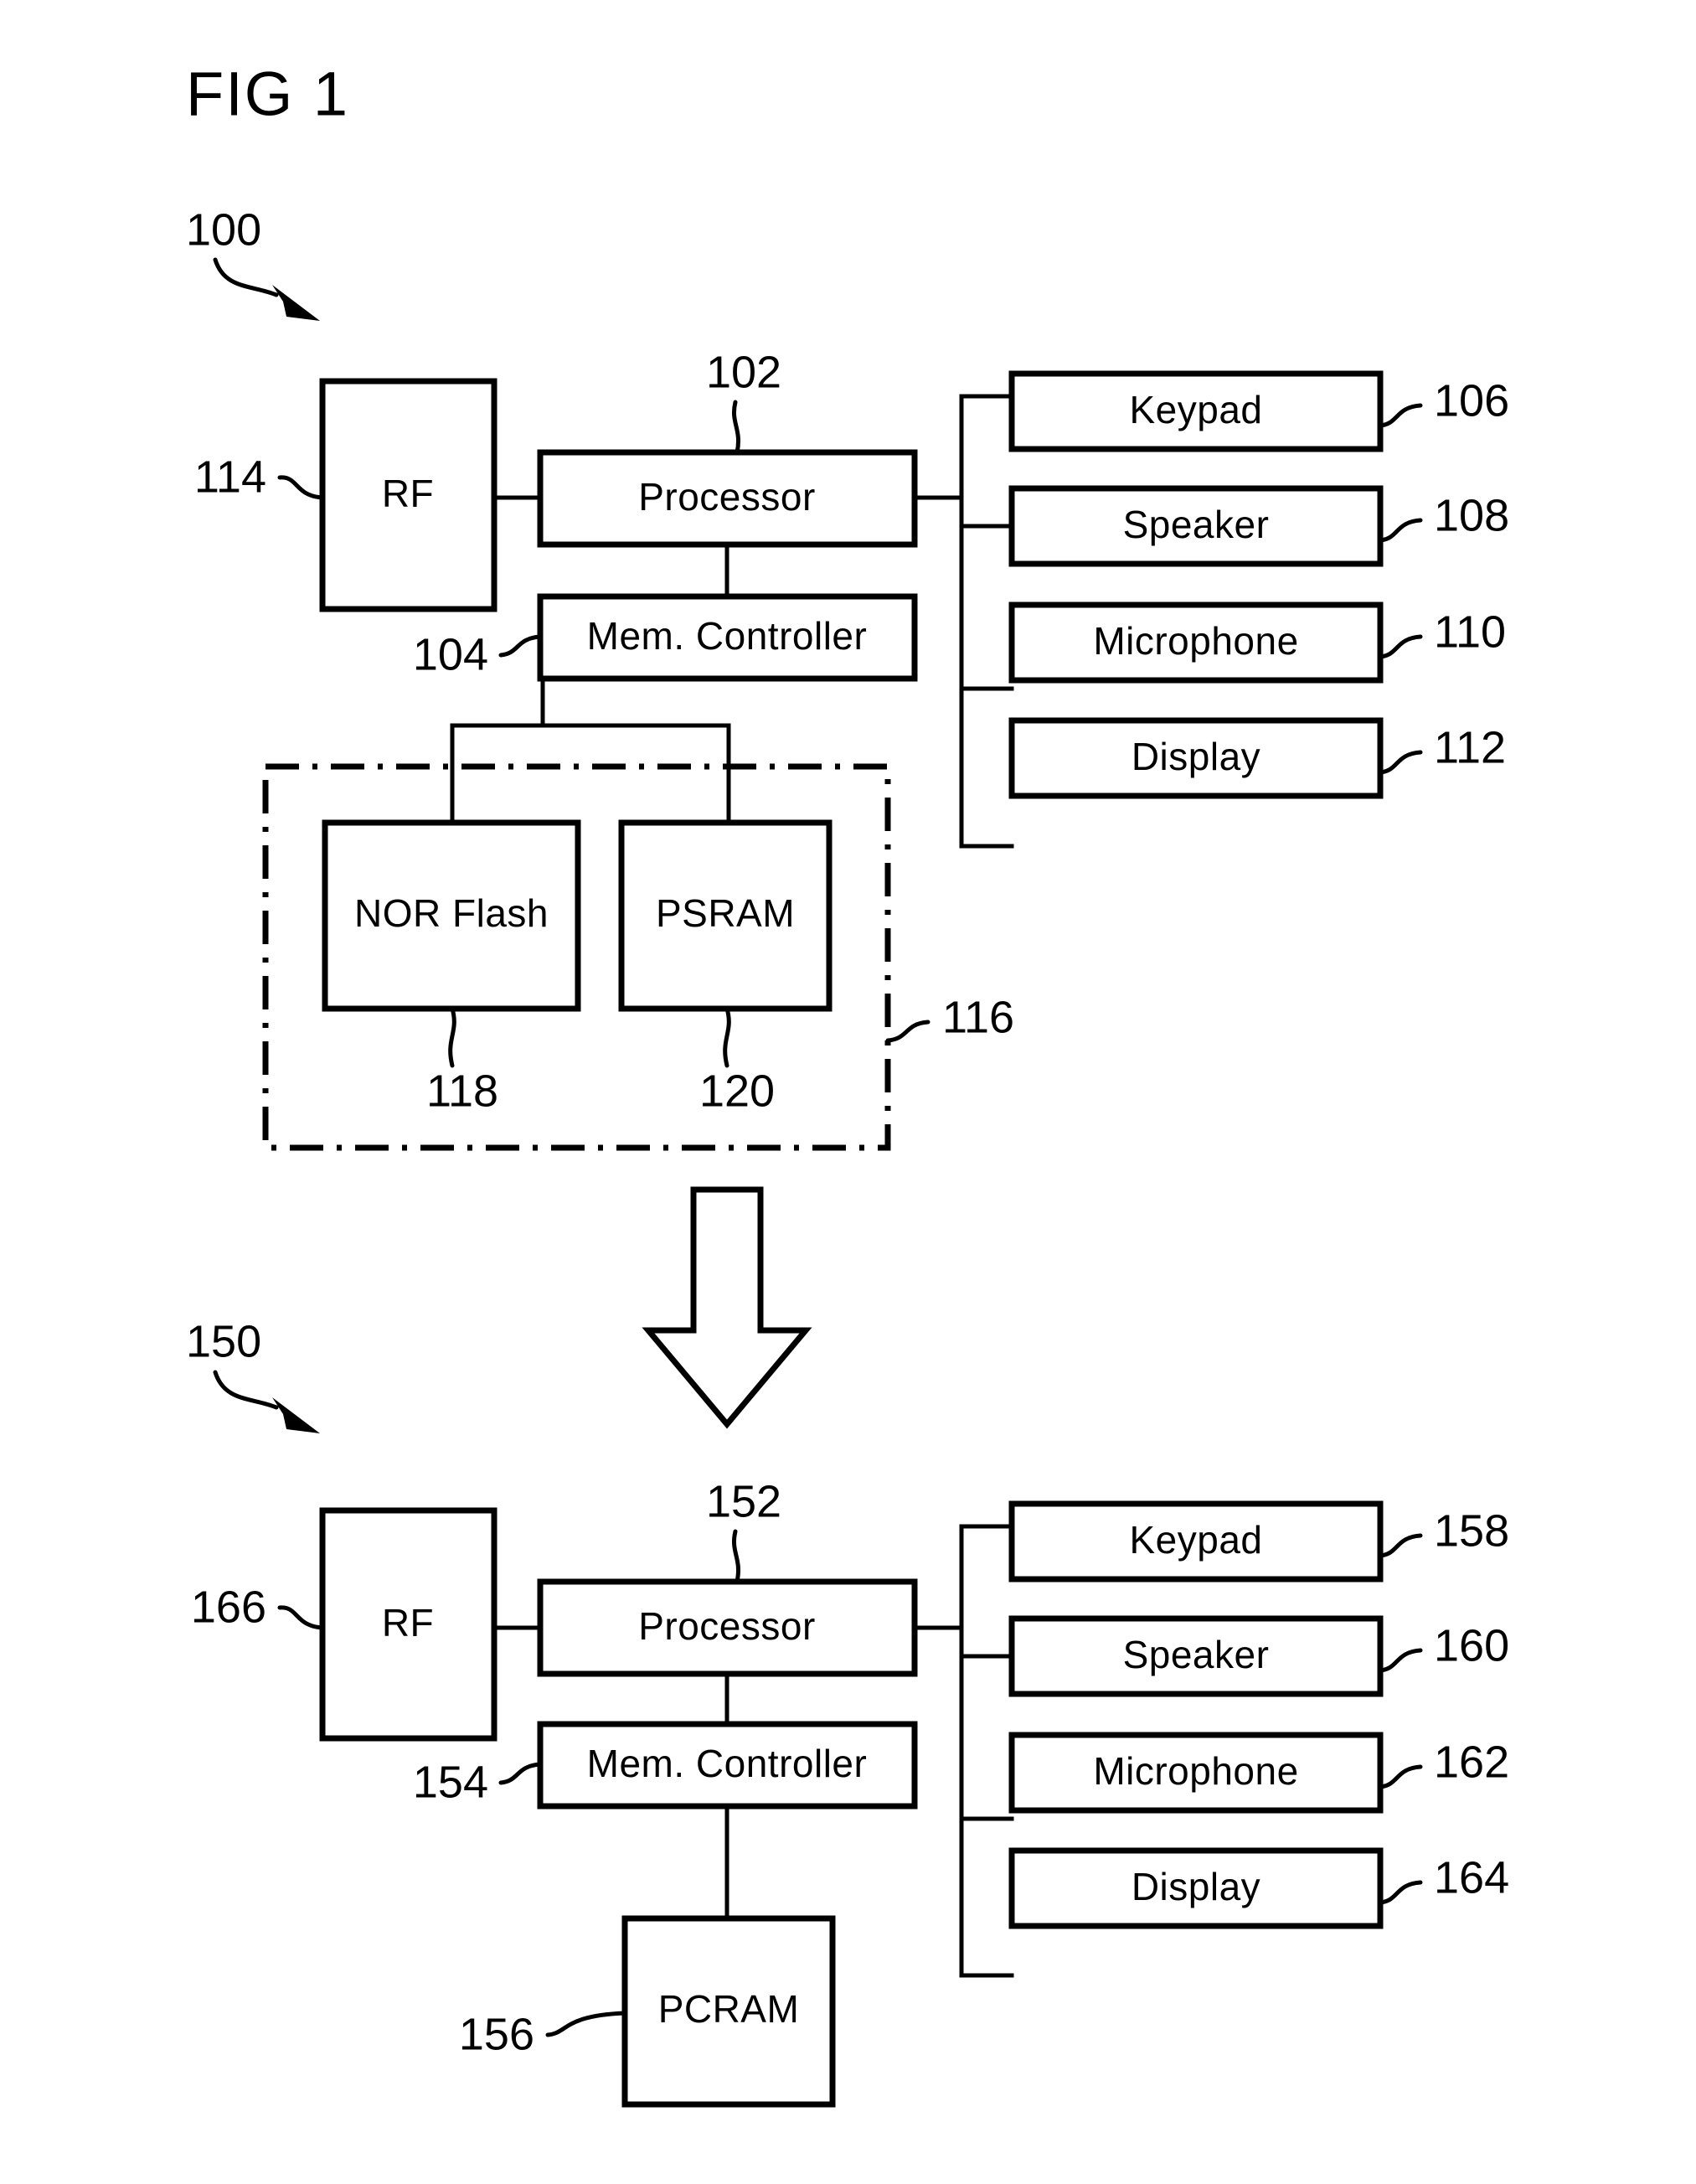 The height and width of the screenshot is (2184, 1696). What do you see at coordinates (725, 913) in the screenshot?
I see `psram-block-label: PSRAM` at bounding box center [725, 913].